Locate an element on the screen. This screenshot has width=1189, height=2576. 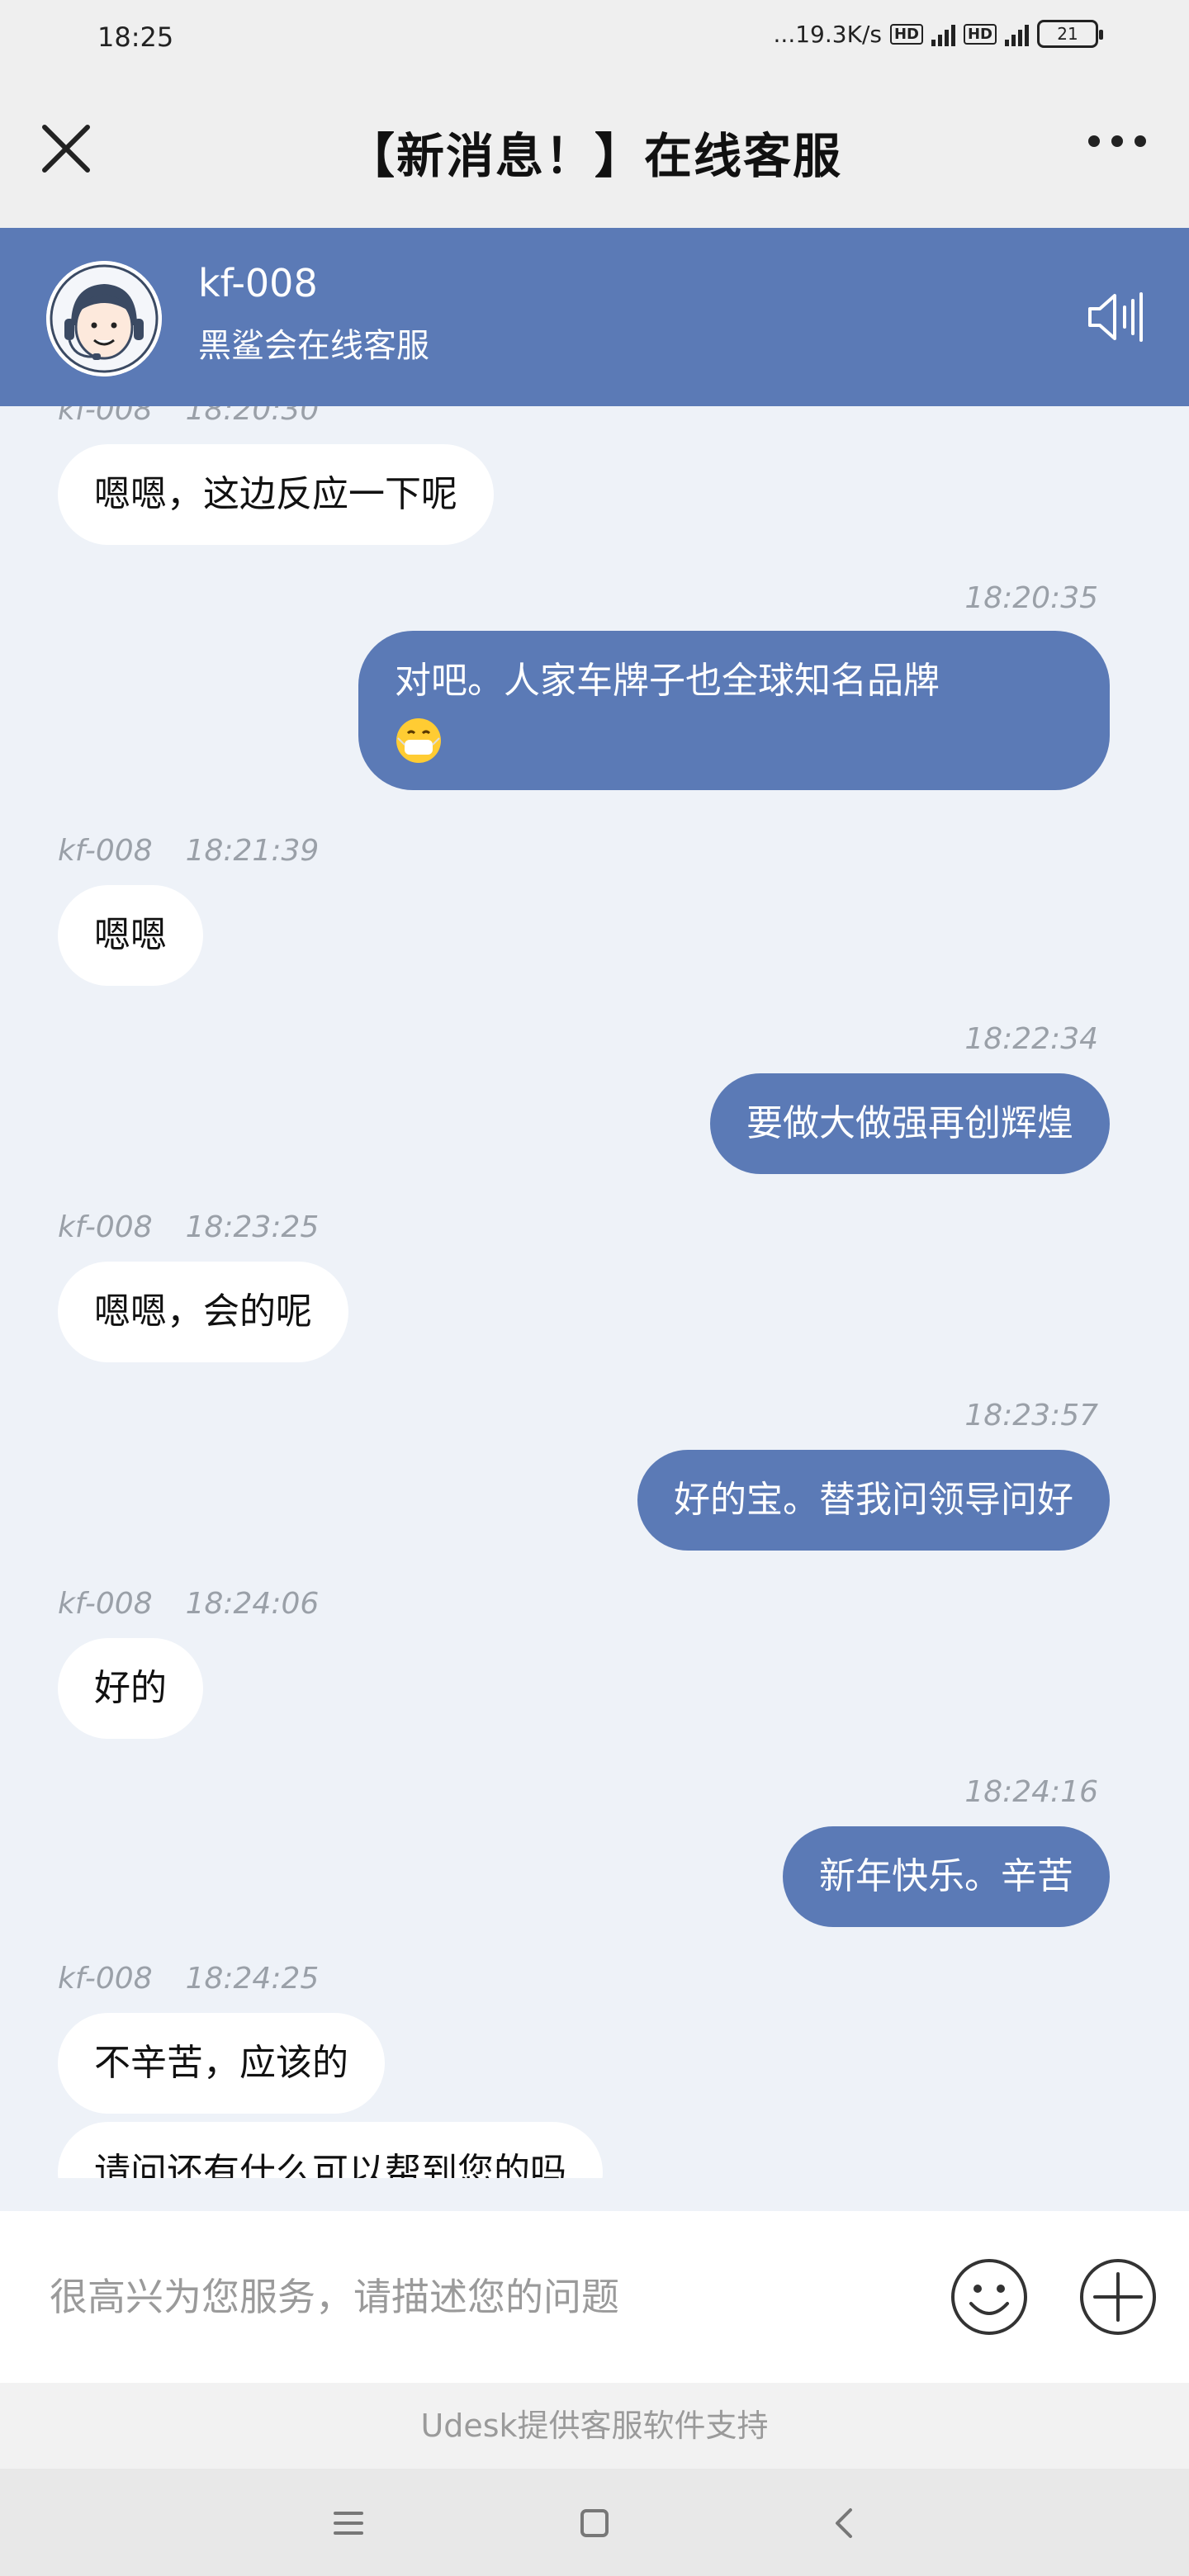
agent-avatar is located at coordinates (104, 318).